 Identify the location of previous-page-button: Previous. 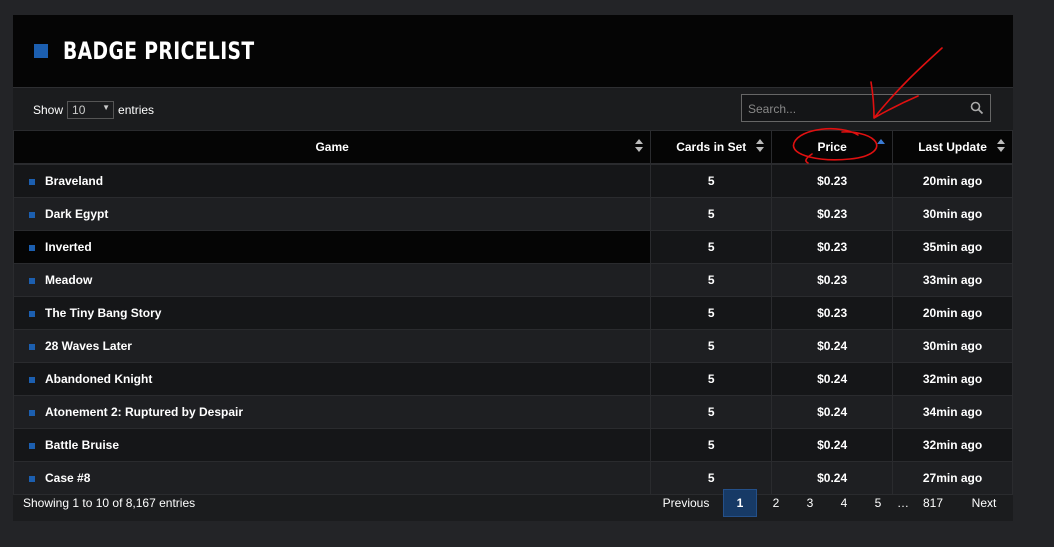
(686, 503).